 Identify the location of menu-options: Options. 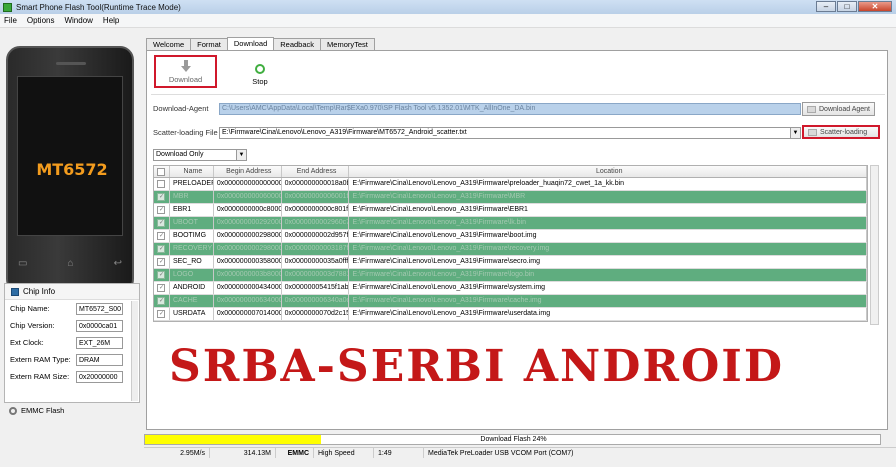
(41, 20).